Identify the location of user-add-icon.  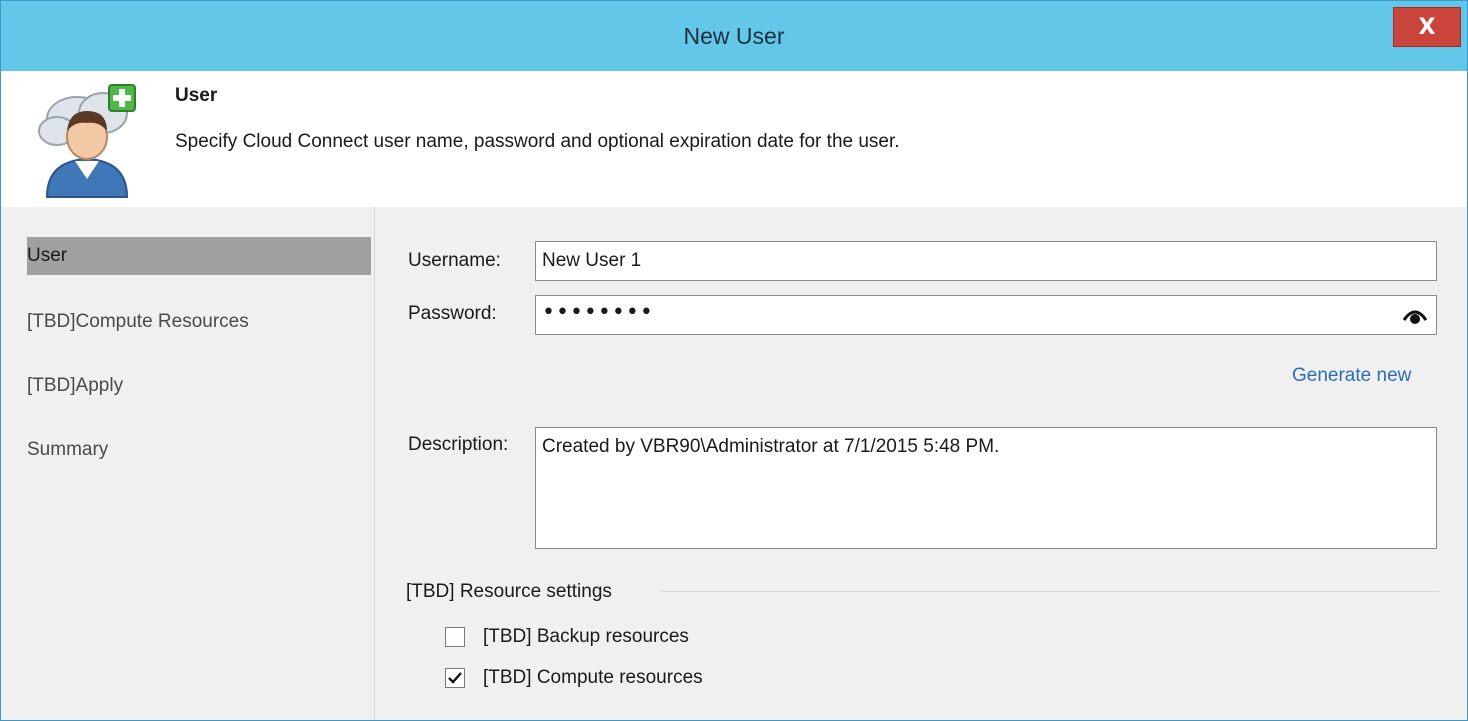
(93, 139).